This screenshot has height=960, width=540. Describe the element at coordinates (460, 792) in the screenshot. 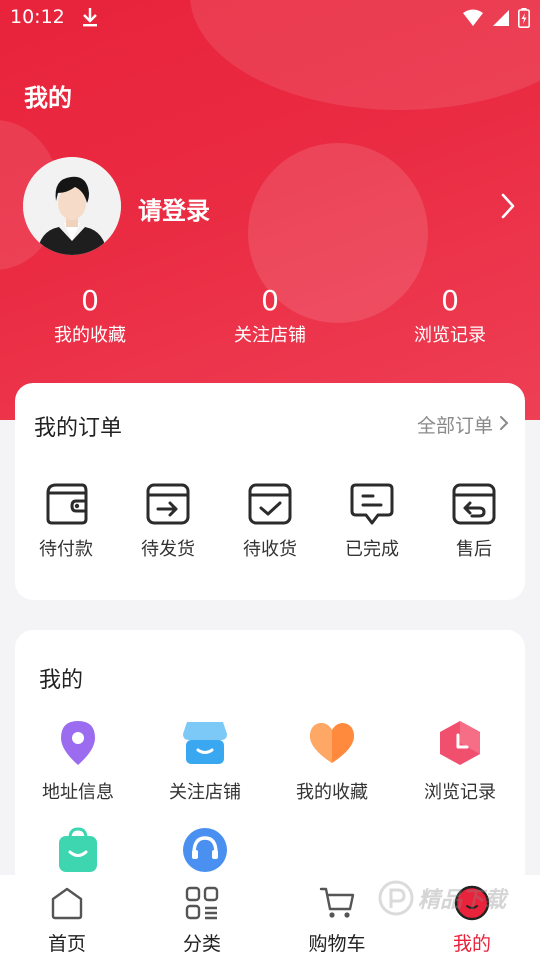

I see `mine-item-label: 浏览记录` at that location.